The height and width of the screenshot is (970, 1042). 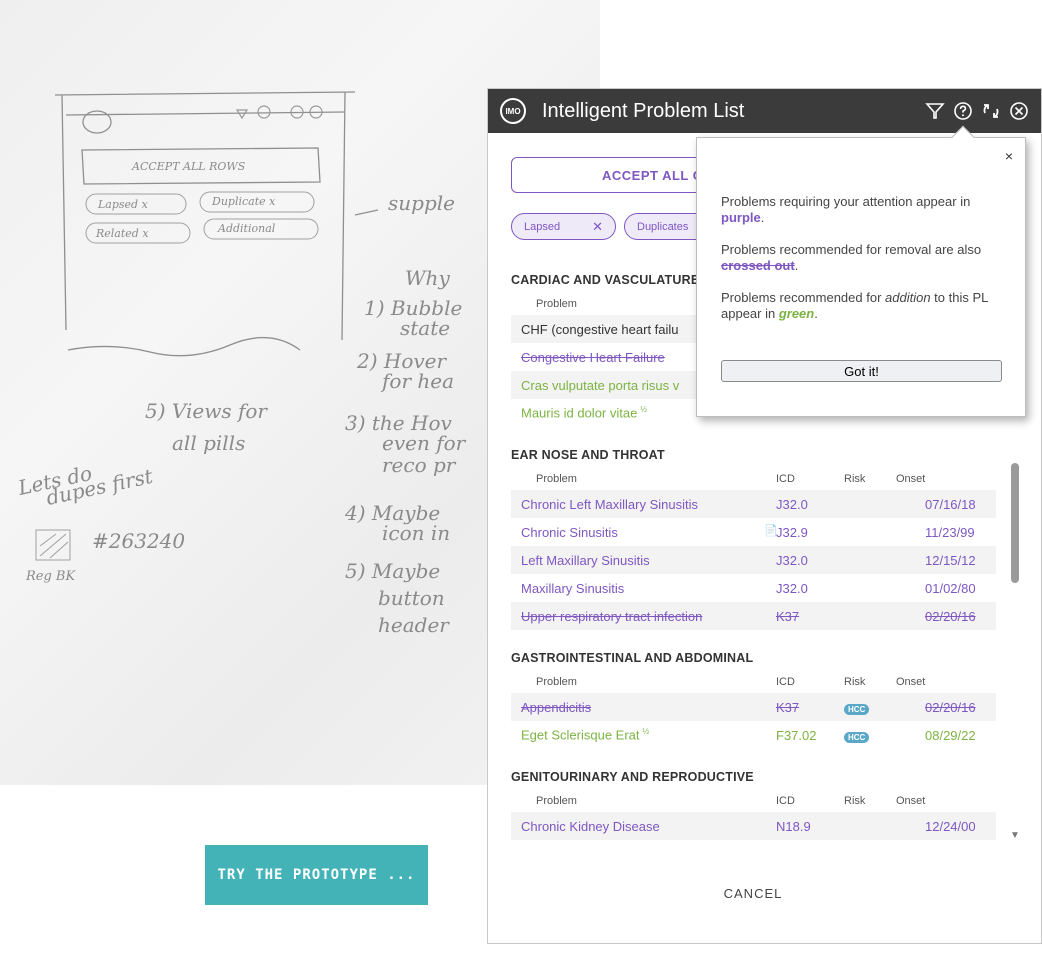 I want to click on problem-name: Eget Sclerisque Erat ½, so click(x=585, y=735).